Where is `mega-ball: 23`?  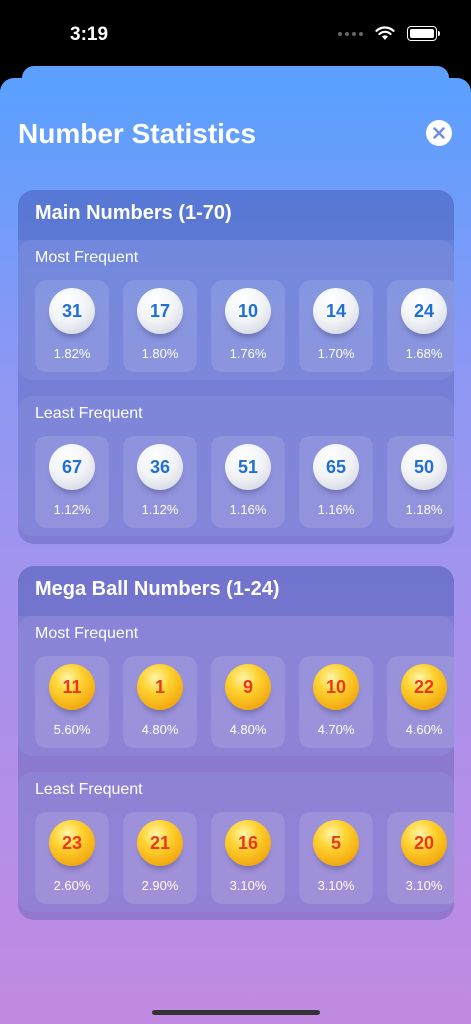 mega-ball: 23 is located at coordinates (72, 843).